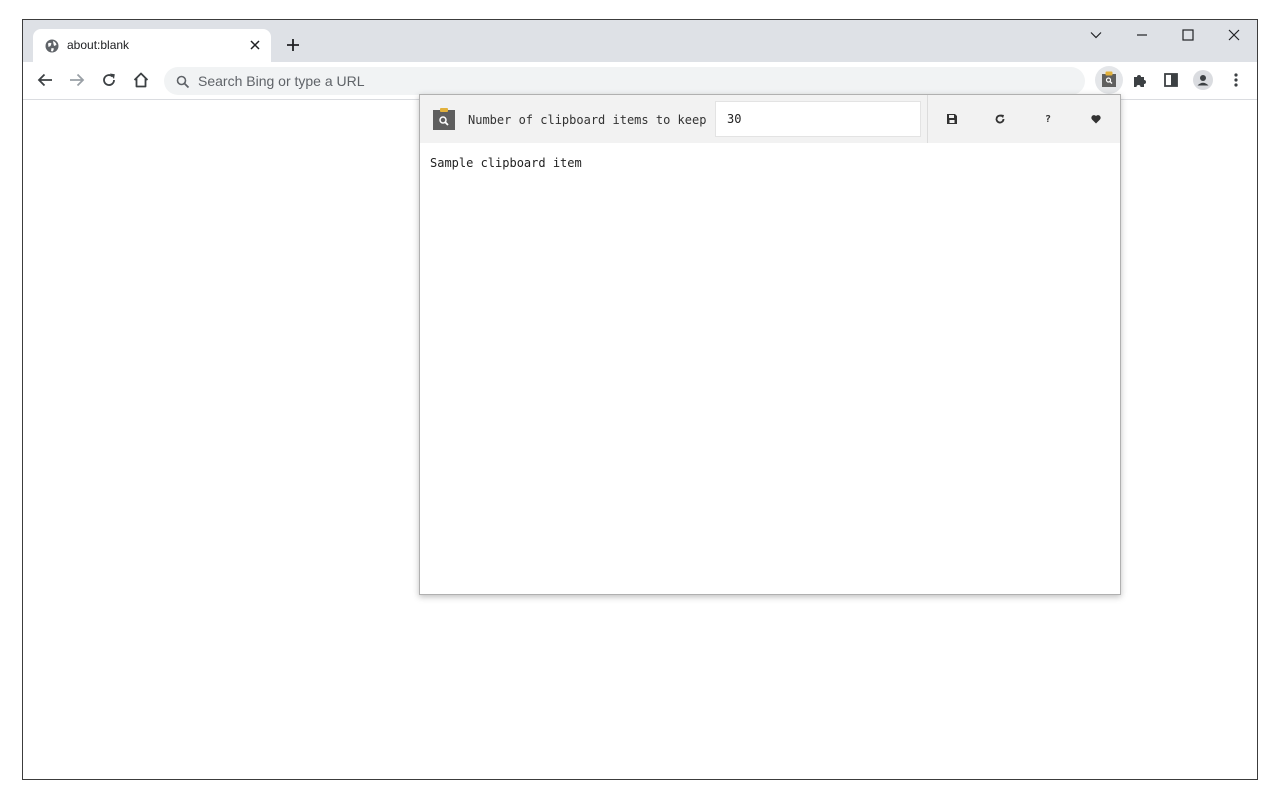 This screenshot has height=800, width=1280. I want to click on window-close-icon, so click(1234, 35).